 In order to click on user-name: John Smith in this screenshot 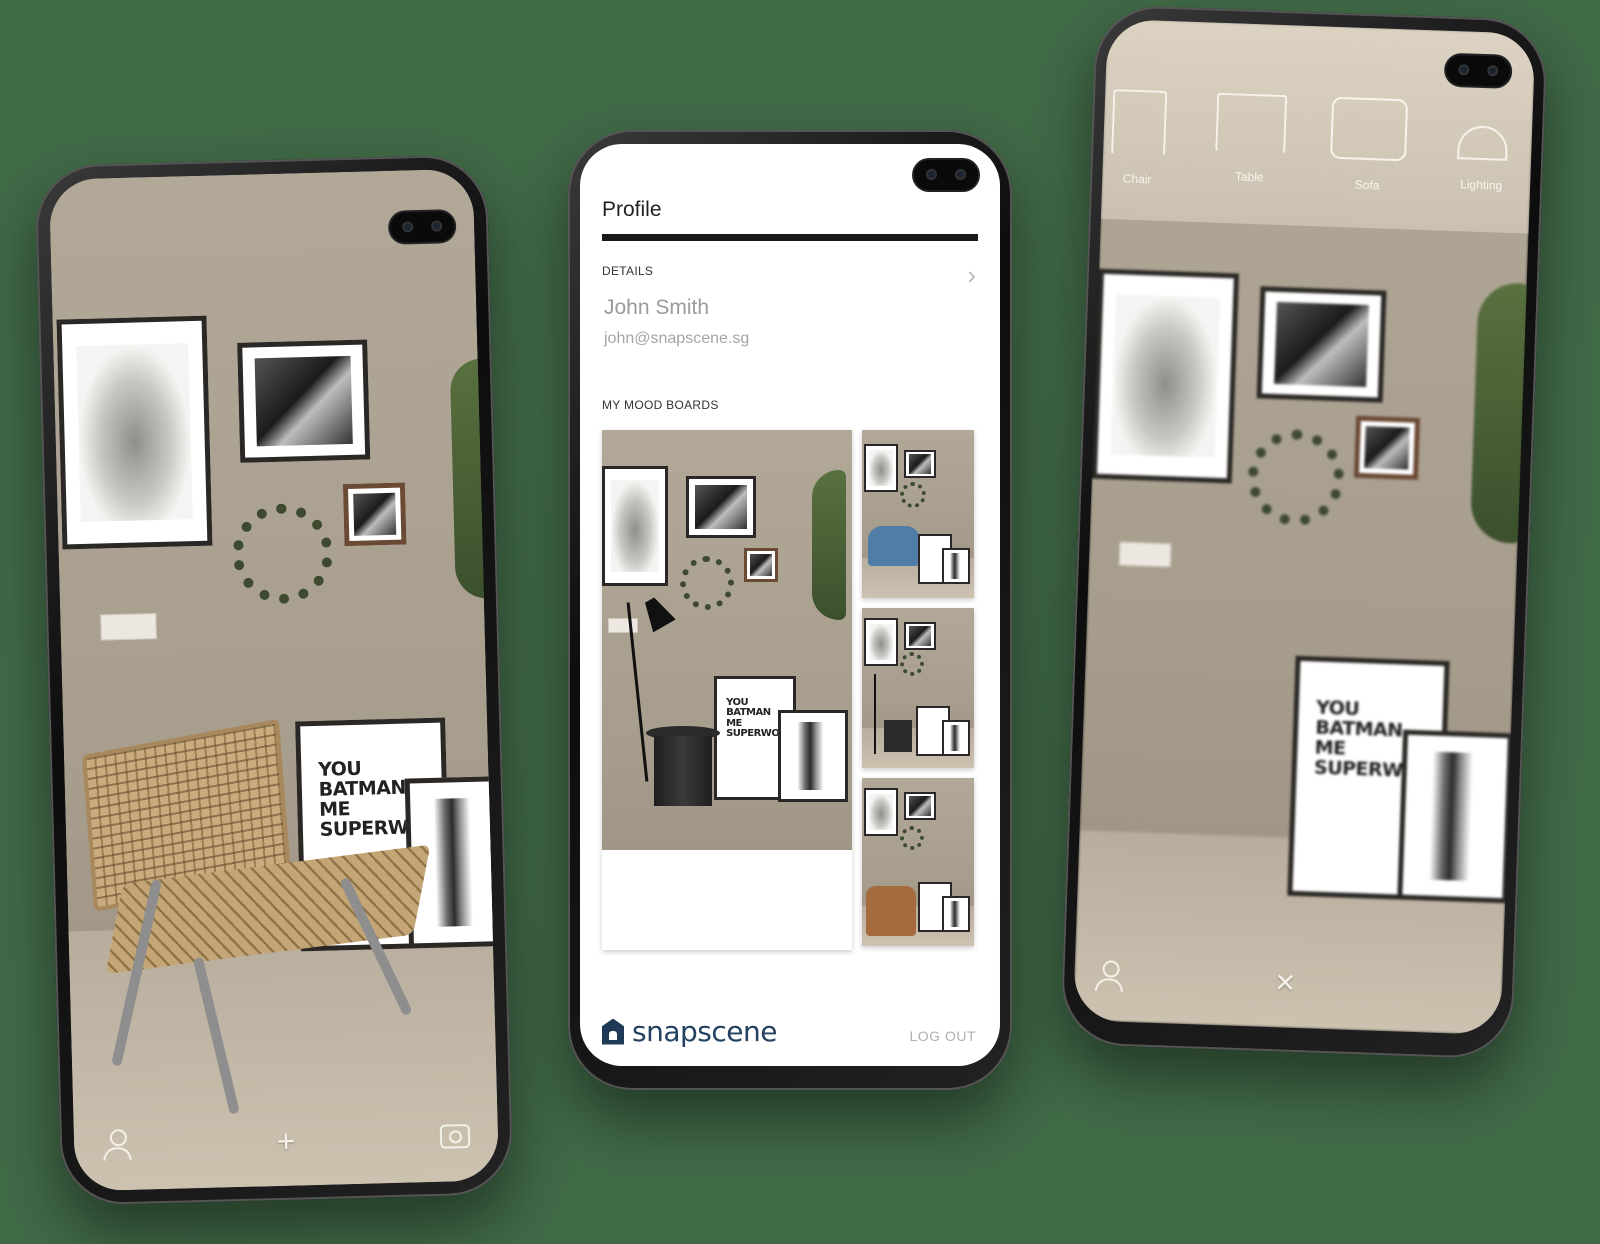, I will do `click(657, 307)`.